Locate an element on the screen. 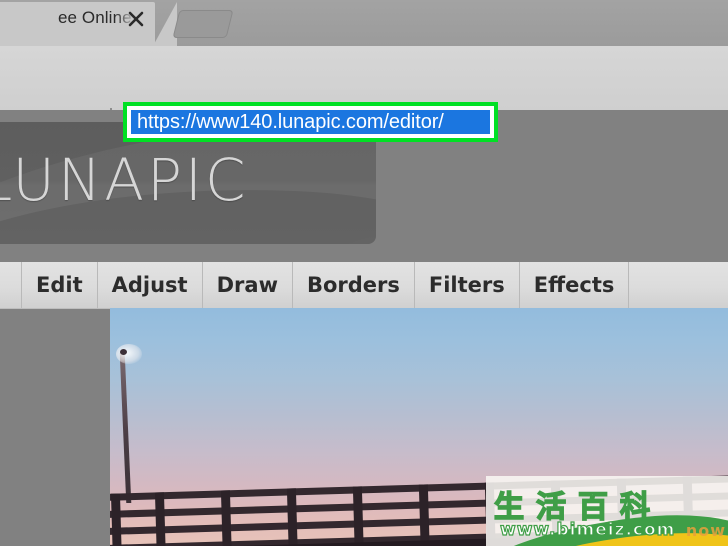 The image size is (728, 546). menu-effects: Effects is located at coordinates (575, 285).